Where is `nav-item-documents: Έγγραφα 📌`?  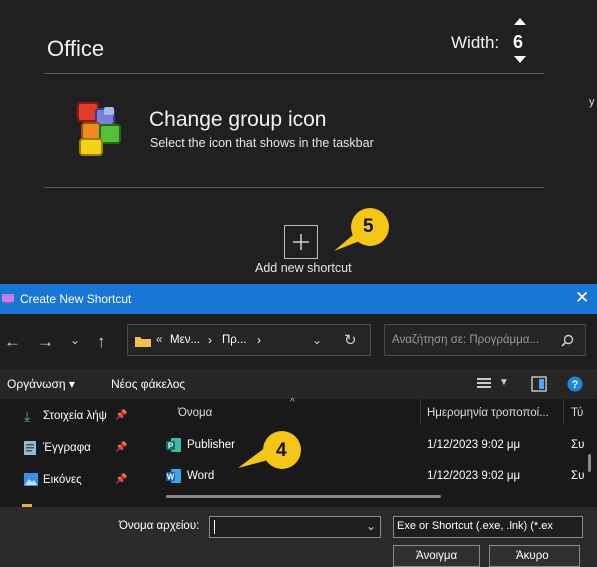
nav-item-documents: Έγγραφα 📌 is located at coordinates (85, 450).